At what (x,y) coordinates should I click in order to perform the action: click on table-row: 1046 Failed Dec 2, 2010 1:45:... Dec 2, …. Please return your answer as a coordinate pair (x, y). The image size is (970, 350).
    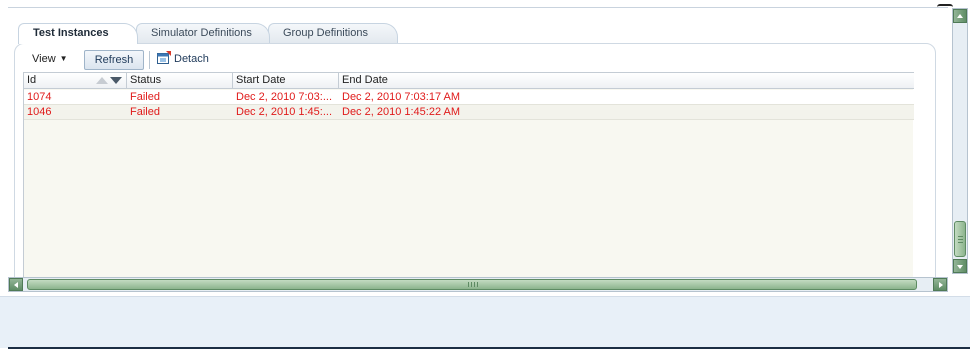
    Looking at the image, I should click on (469, 112).